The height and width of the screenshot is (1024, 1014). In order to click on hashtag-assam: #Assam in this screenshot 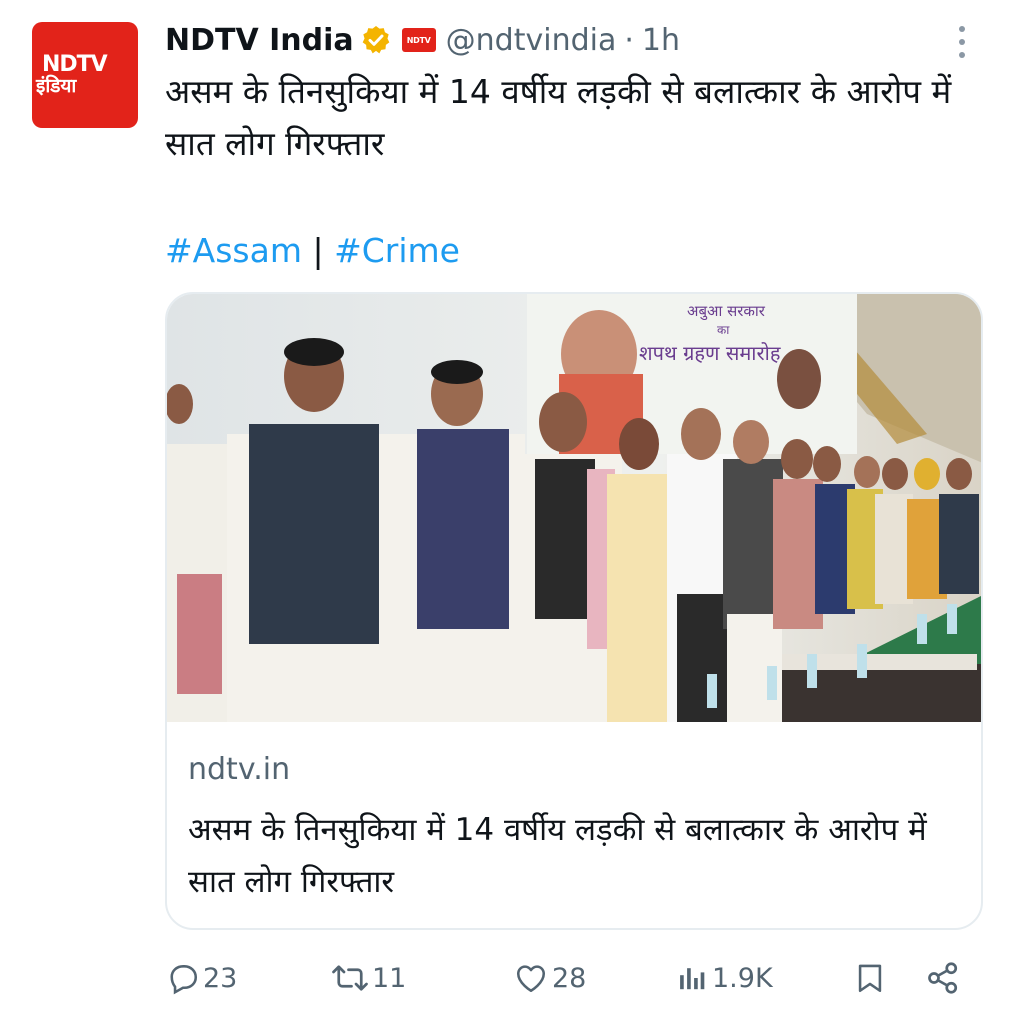, I will do `click(233, 250)`.